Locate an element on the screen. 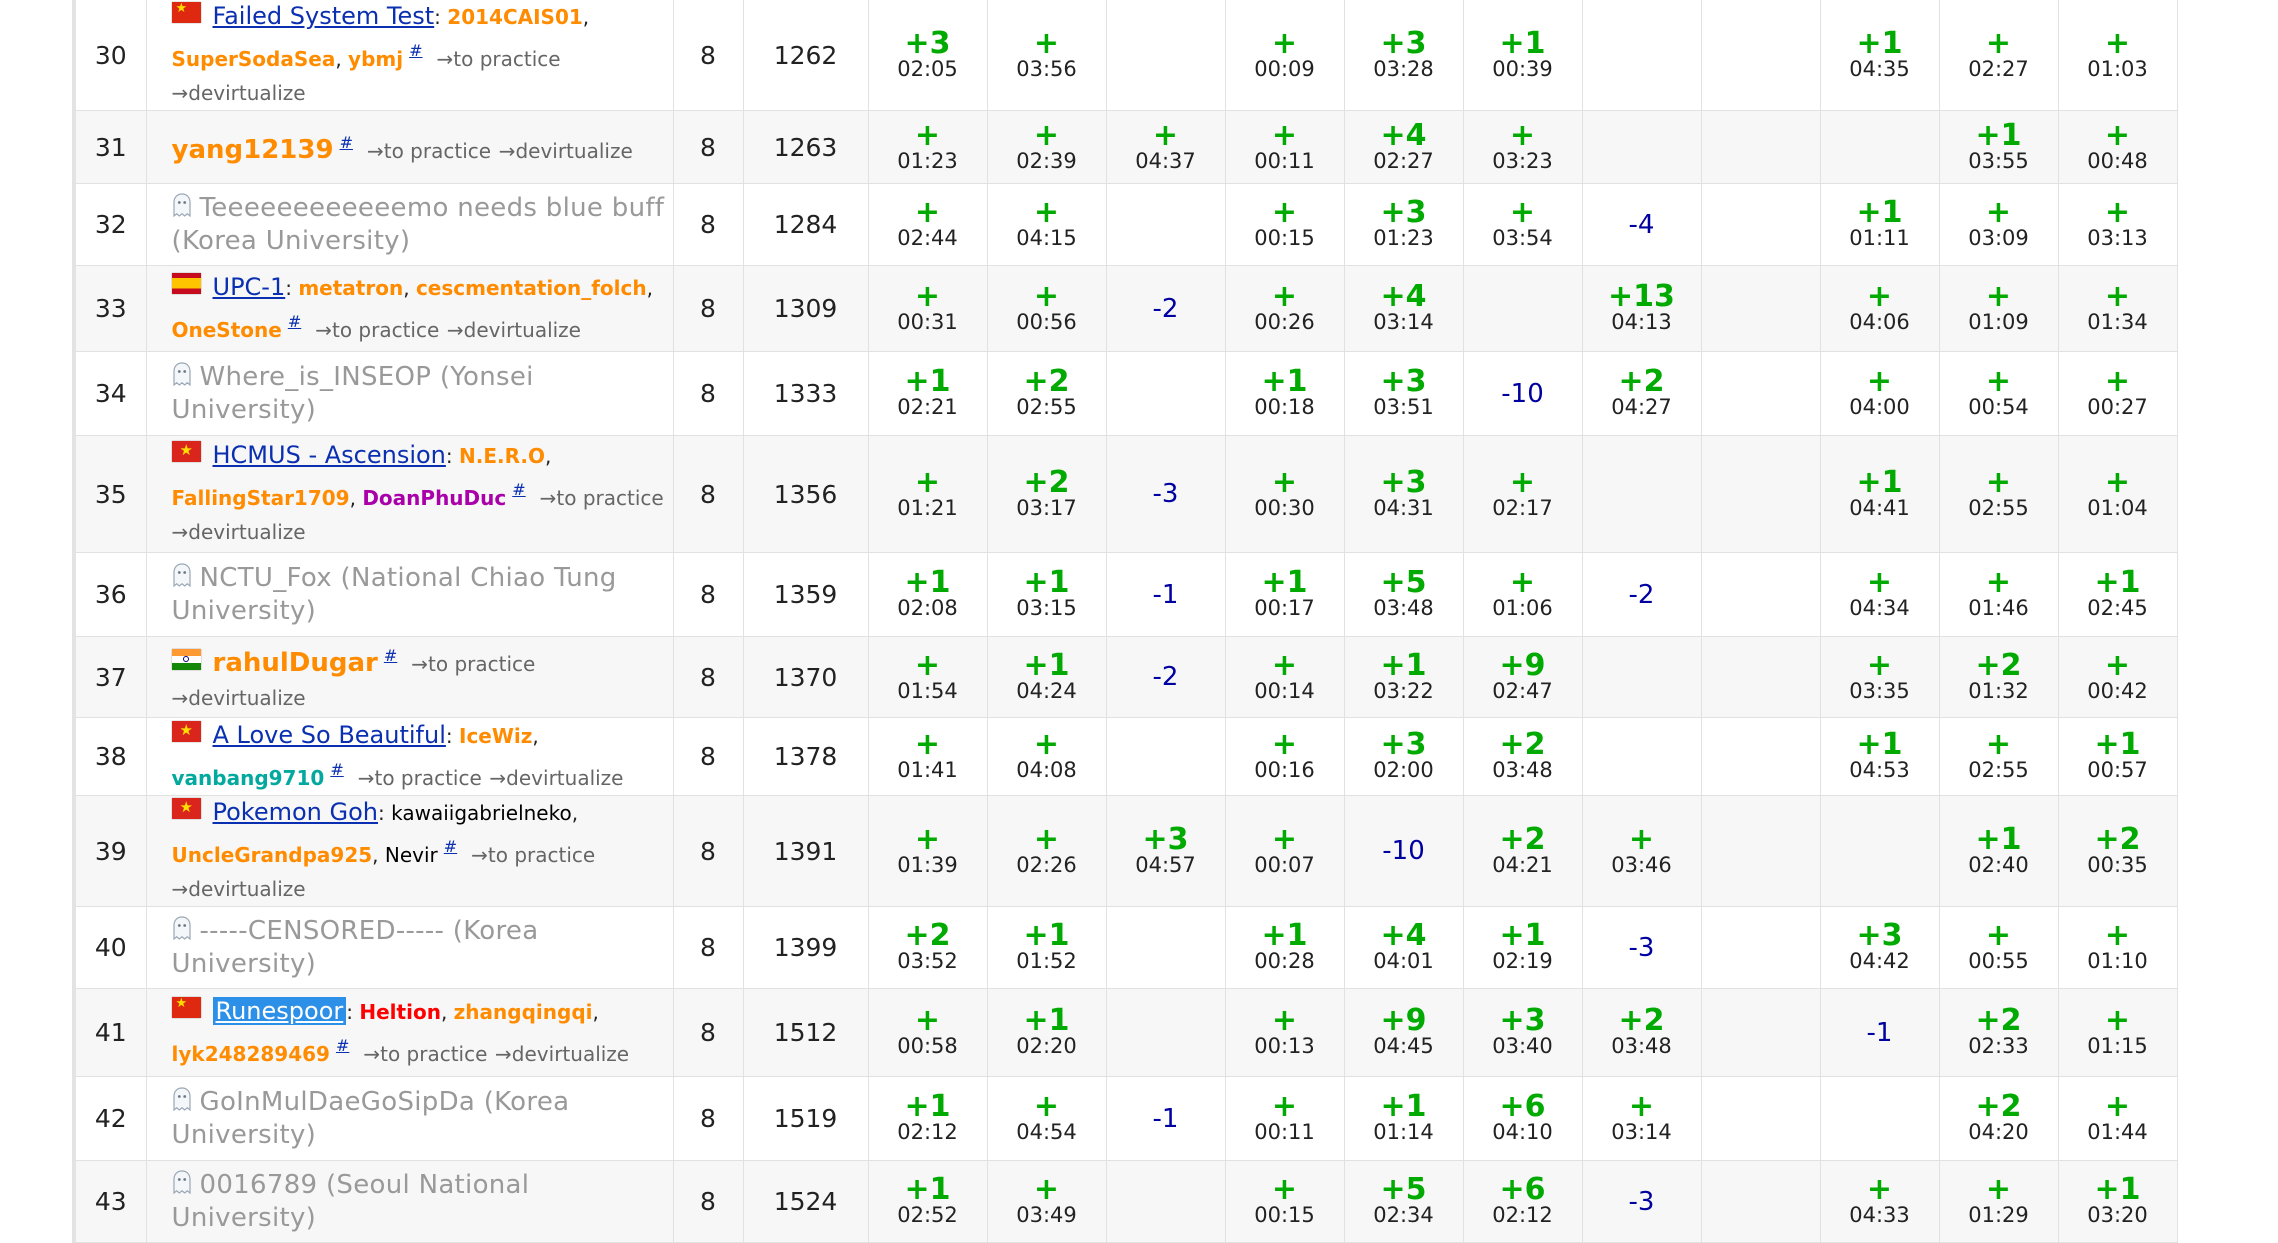 Image resolution: width=2278 pixels, height=1243 pixels. problem-result-cell: +00:16 is located at coordinates (1285, 756).